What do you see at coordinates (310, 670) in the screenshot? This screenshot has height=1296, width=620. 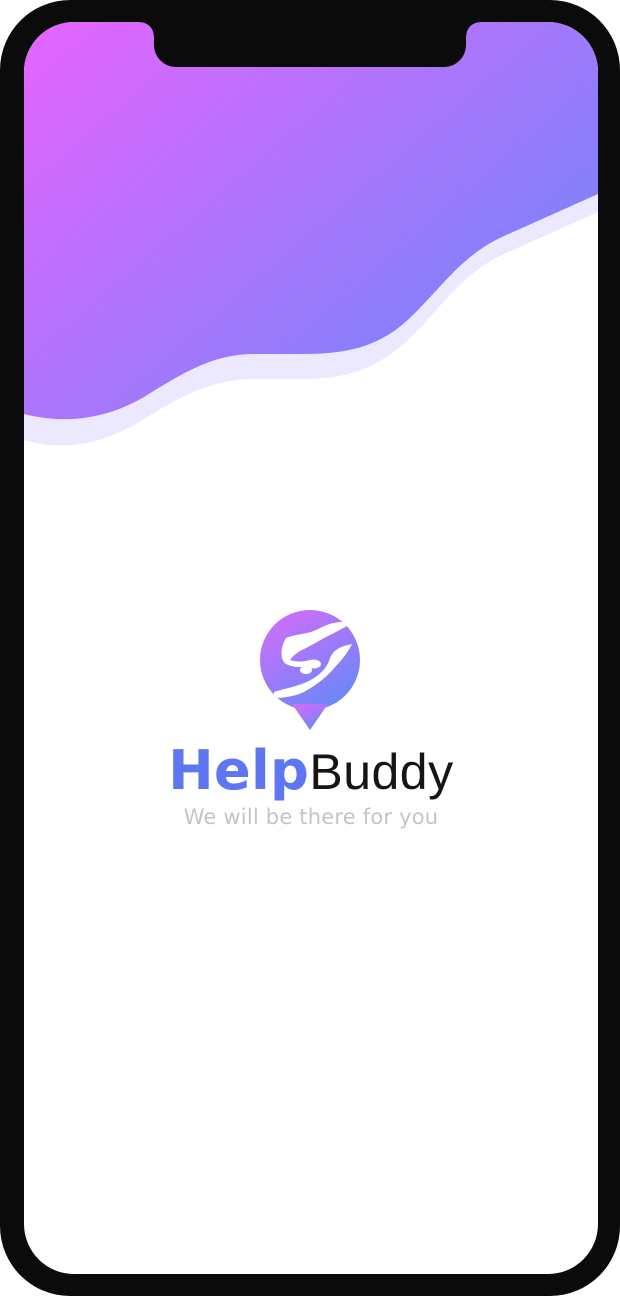 I see `helping-hands-chat-bubble-icon` at bounding box center [310, 670].